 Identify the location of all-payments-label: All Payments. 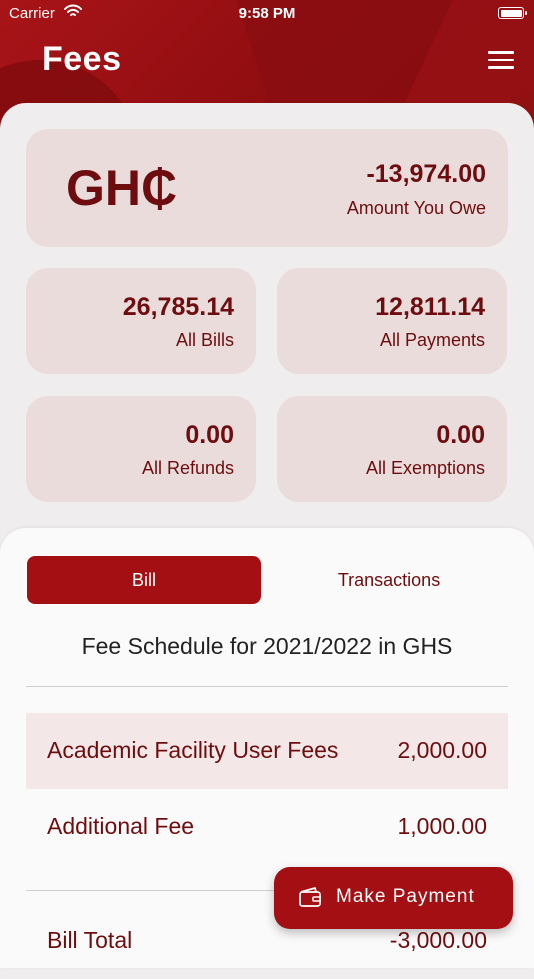
(432, 340).